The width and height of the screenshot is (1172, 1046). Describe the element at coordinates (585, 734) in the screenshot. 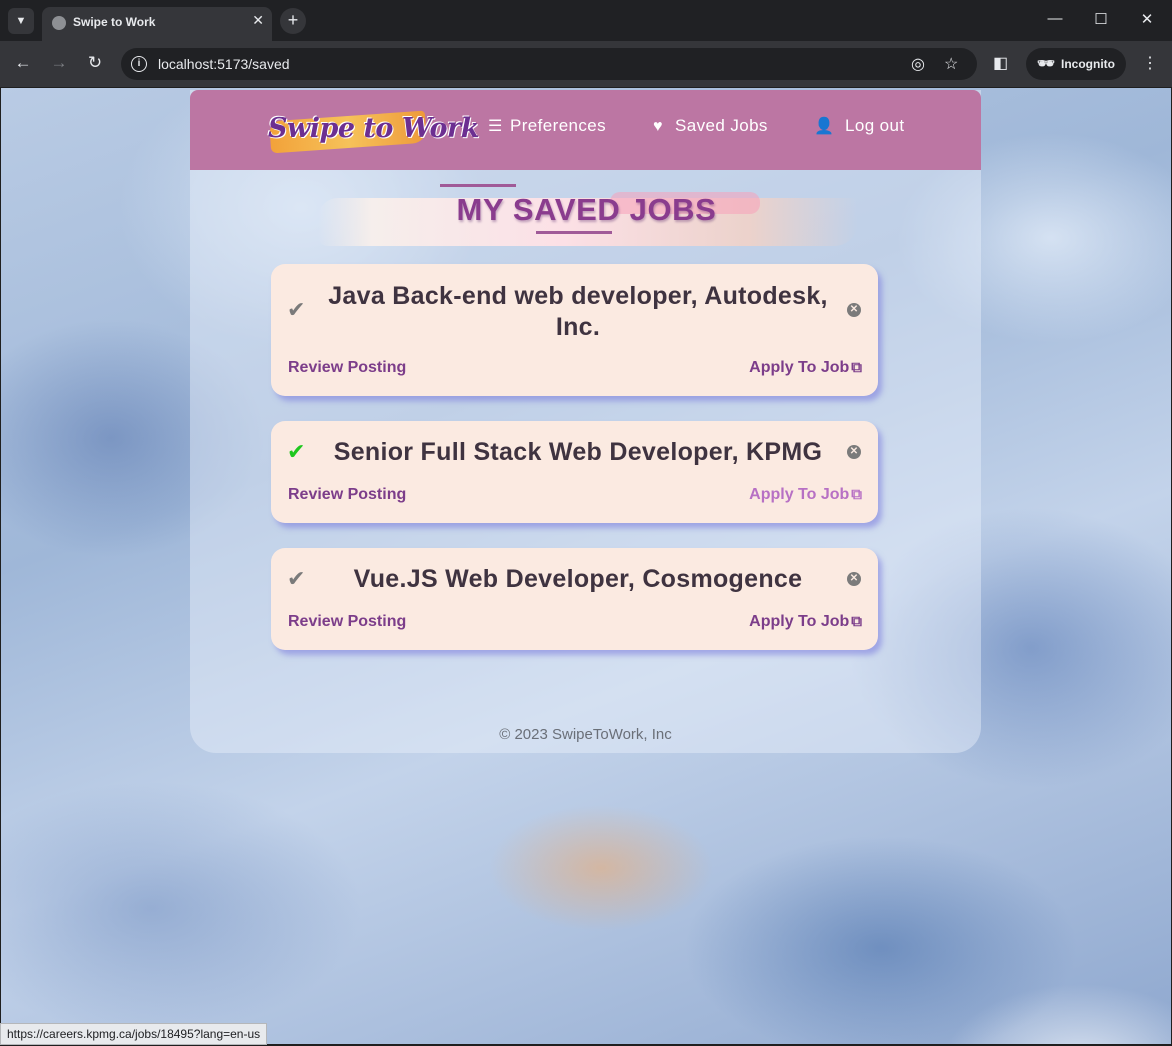

I see `footer-copyright: © 2023 SwipeToWork, Inc` at that location.